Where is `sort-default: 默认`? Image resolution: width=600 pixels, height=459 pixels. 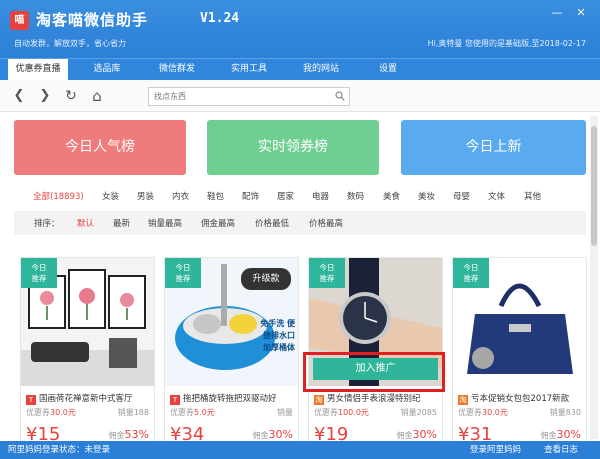 sort-default: 默认 is located at coordinates (85, 223).